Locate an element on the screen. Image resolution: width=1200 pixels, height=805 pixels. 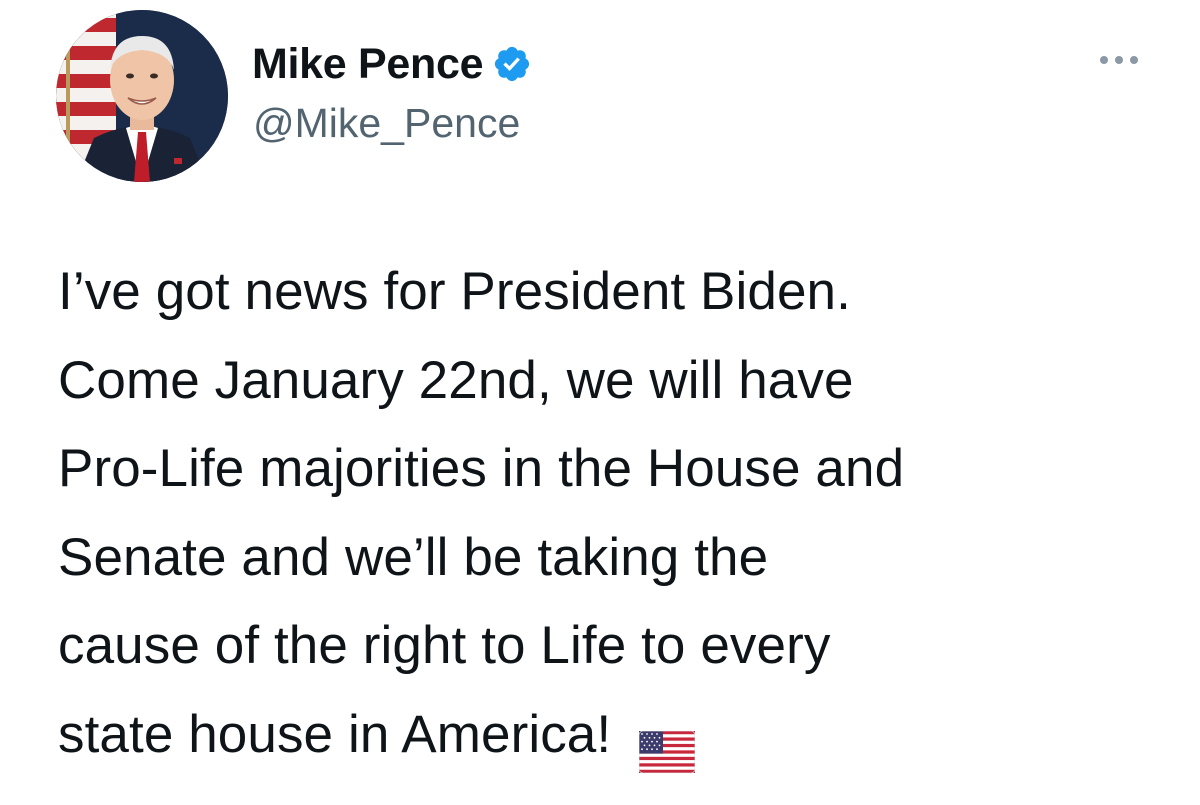
avatar is located at coordinates (142, 96).